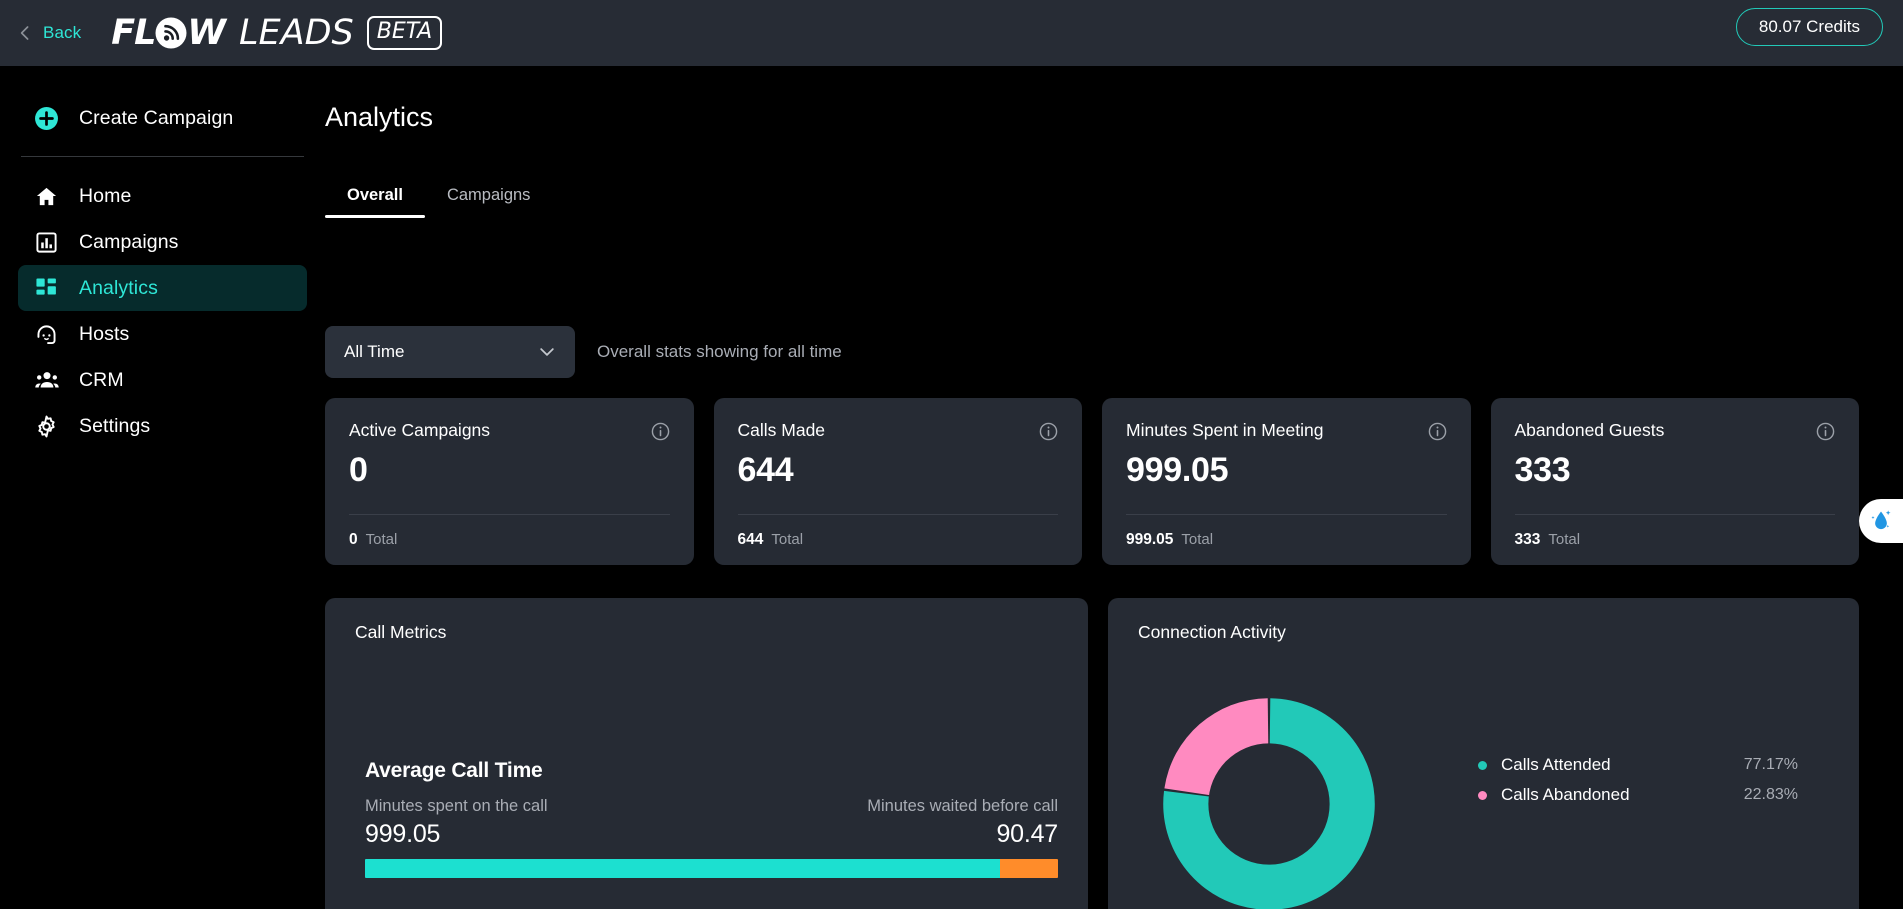  What do you see at coordinates (456, 806) in the screenshot?
I see `metric-left-label: Minutes spent on the call` at bounding box center [456, 806].